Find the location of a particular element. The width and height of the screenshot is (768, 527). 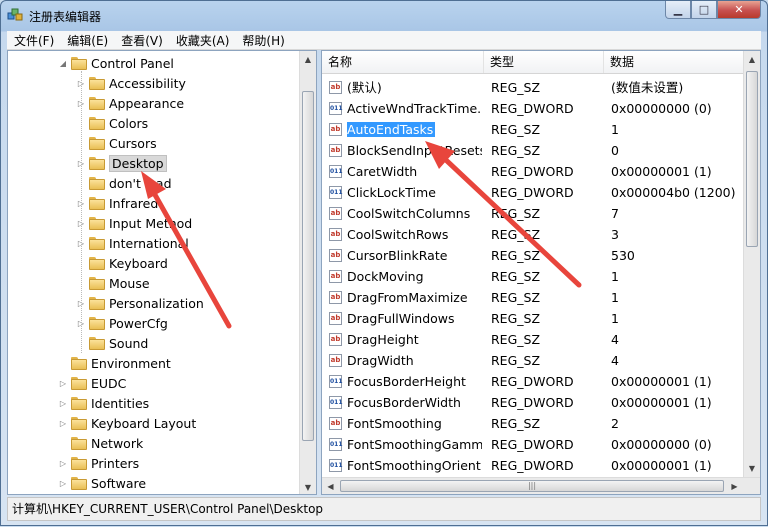

menu-favorites: 收藏夹(A) is located at coordinates (202, 40).